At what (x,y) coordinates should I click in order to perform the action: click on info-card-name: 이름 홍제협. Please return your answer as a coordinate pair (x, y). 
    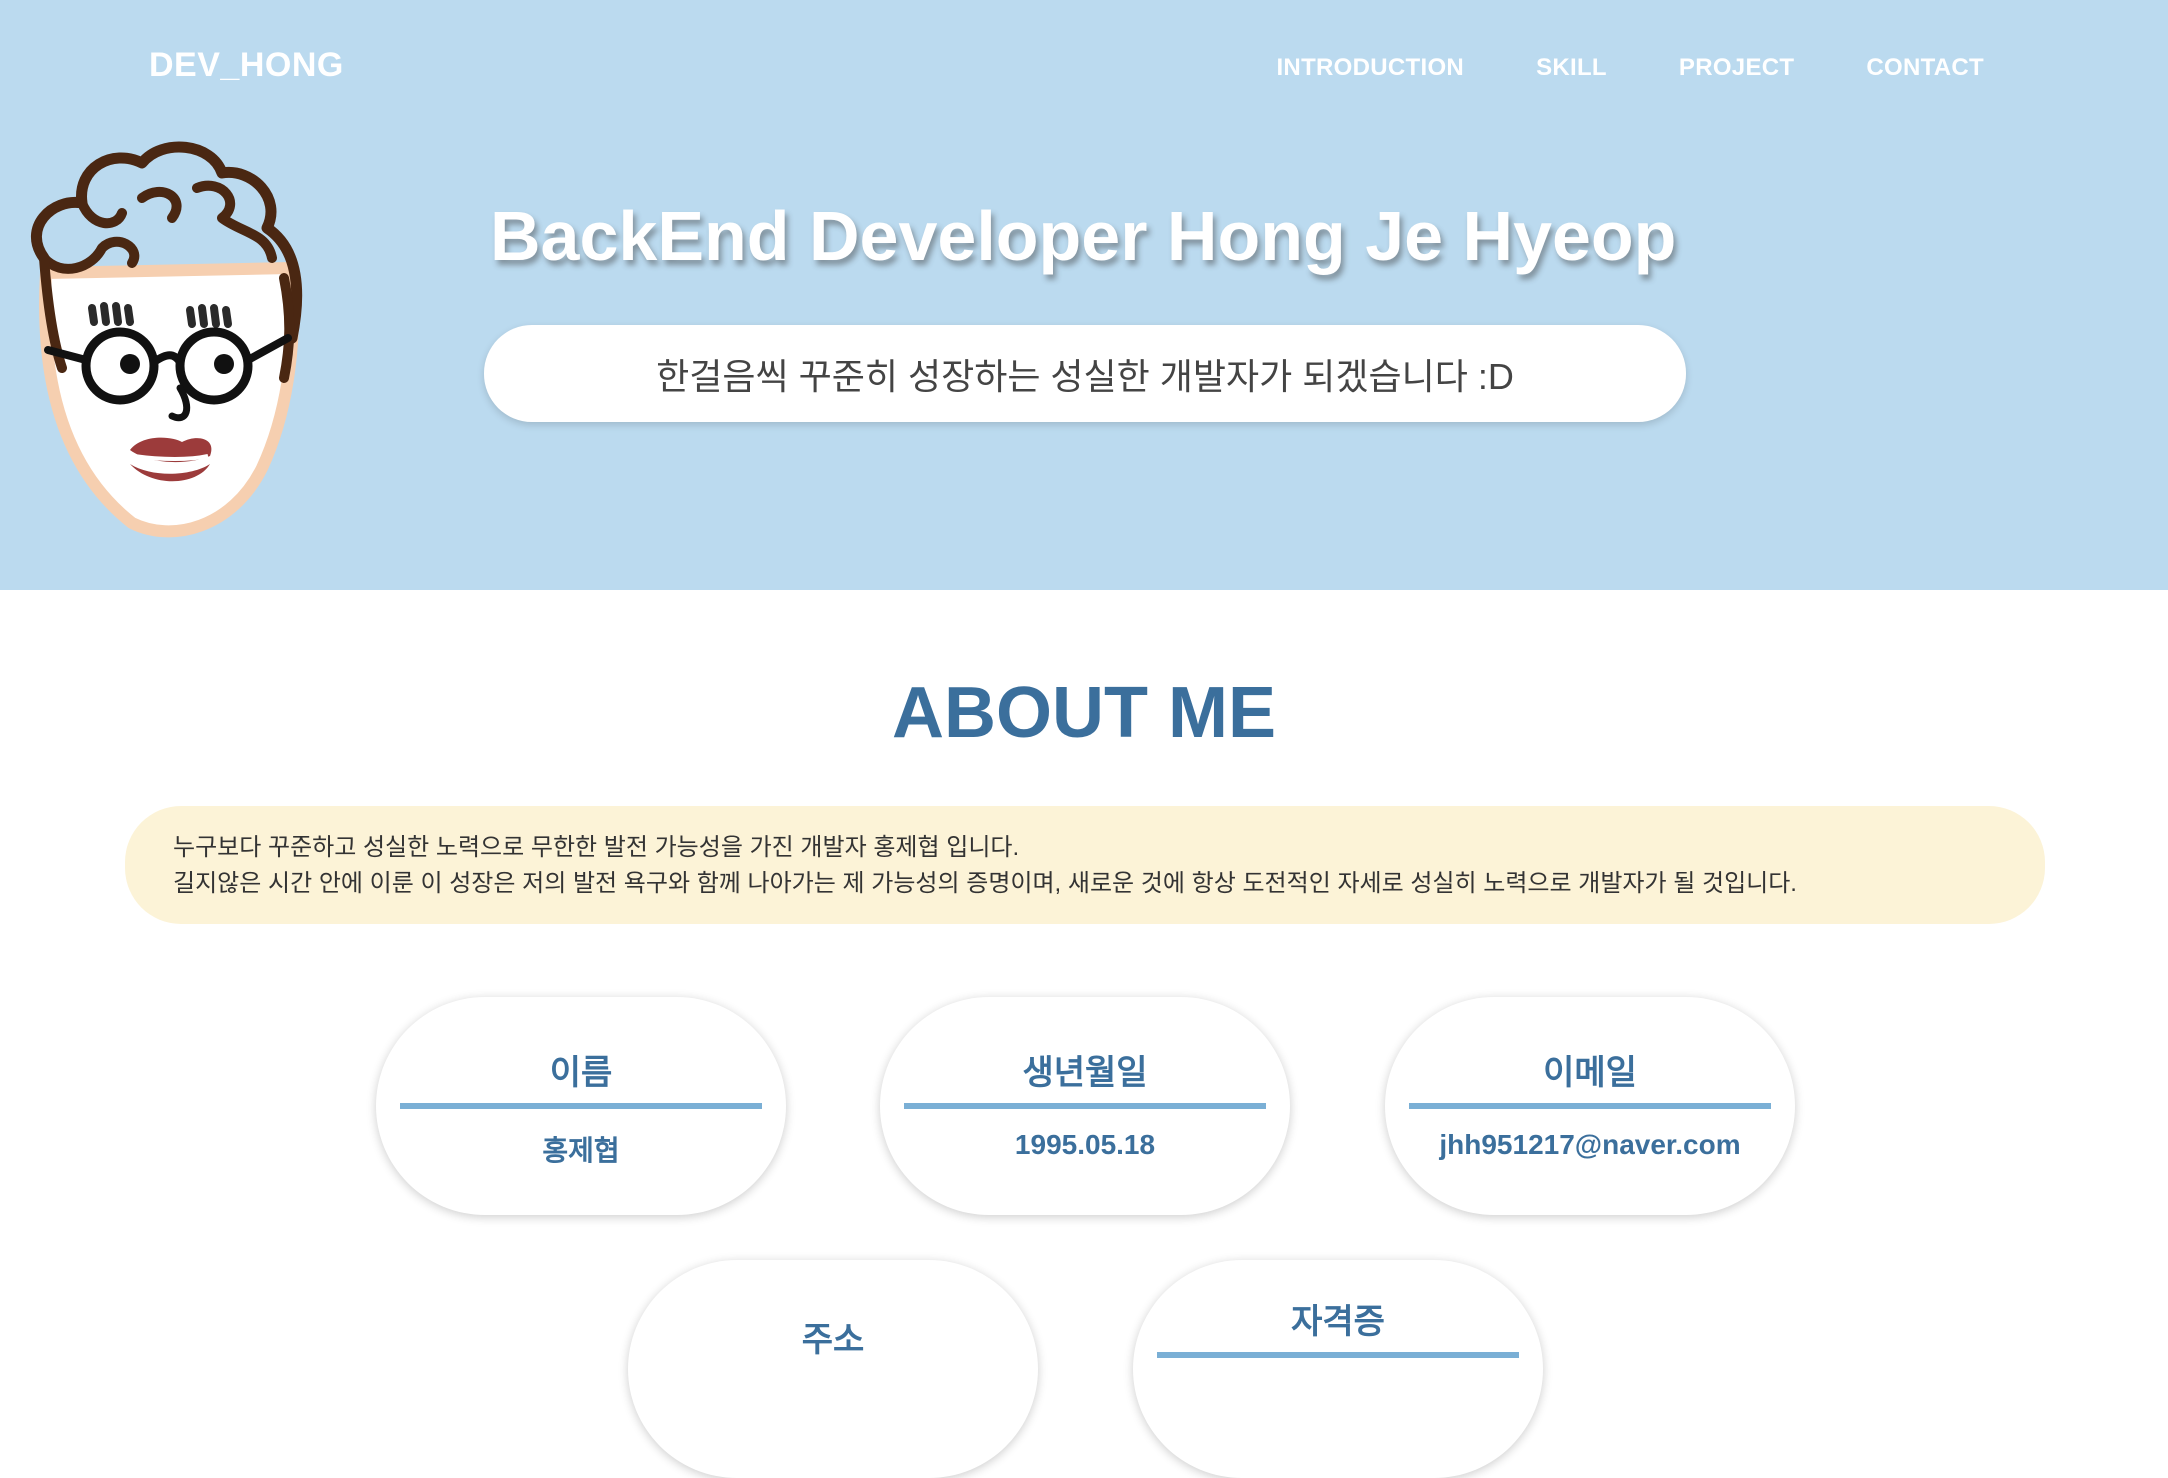
    Looking at the image, I should click on (581, 1106).